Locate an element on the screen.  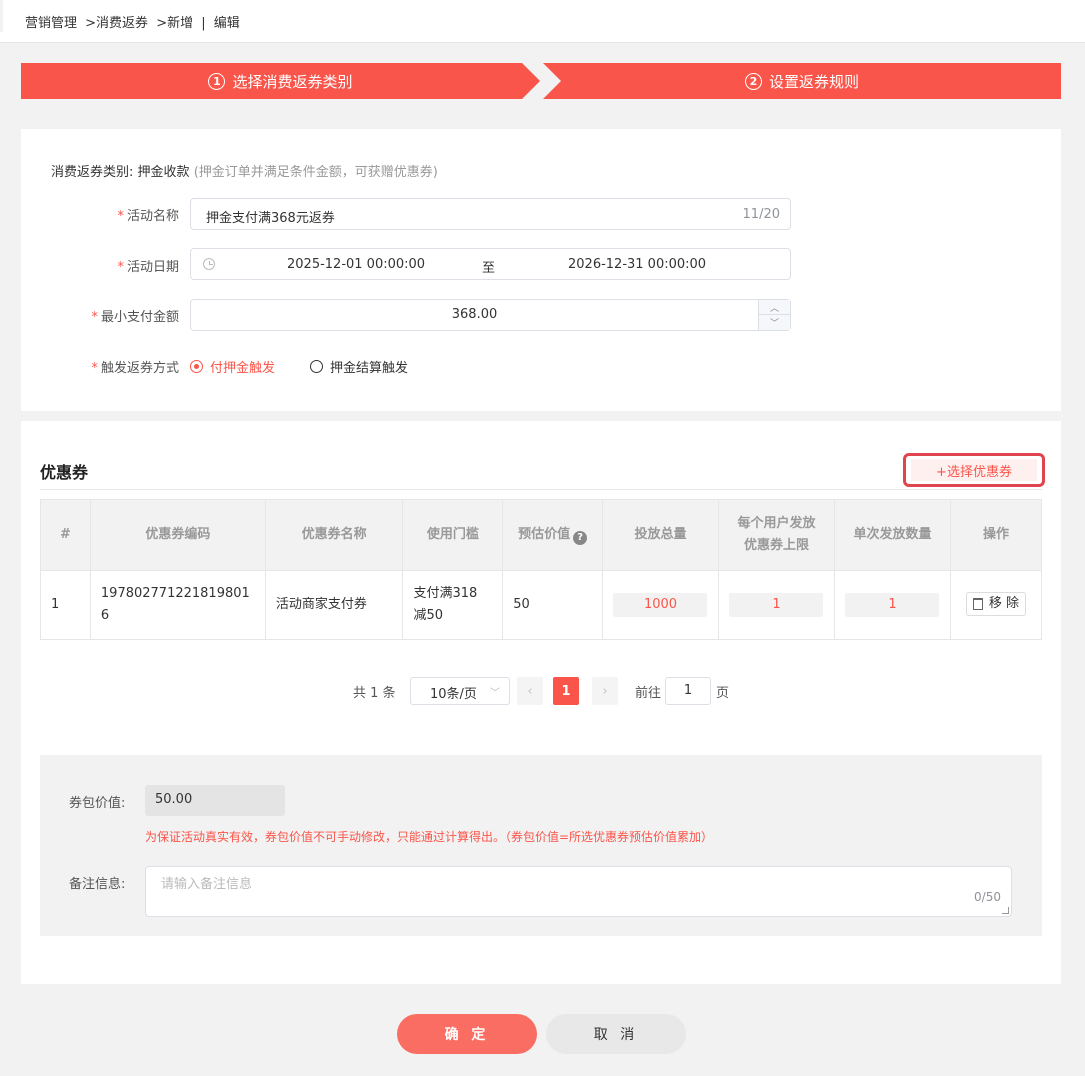
per-issue-quantity-input: 1 is located at coordinates (892, 605).